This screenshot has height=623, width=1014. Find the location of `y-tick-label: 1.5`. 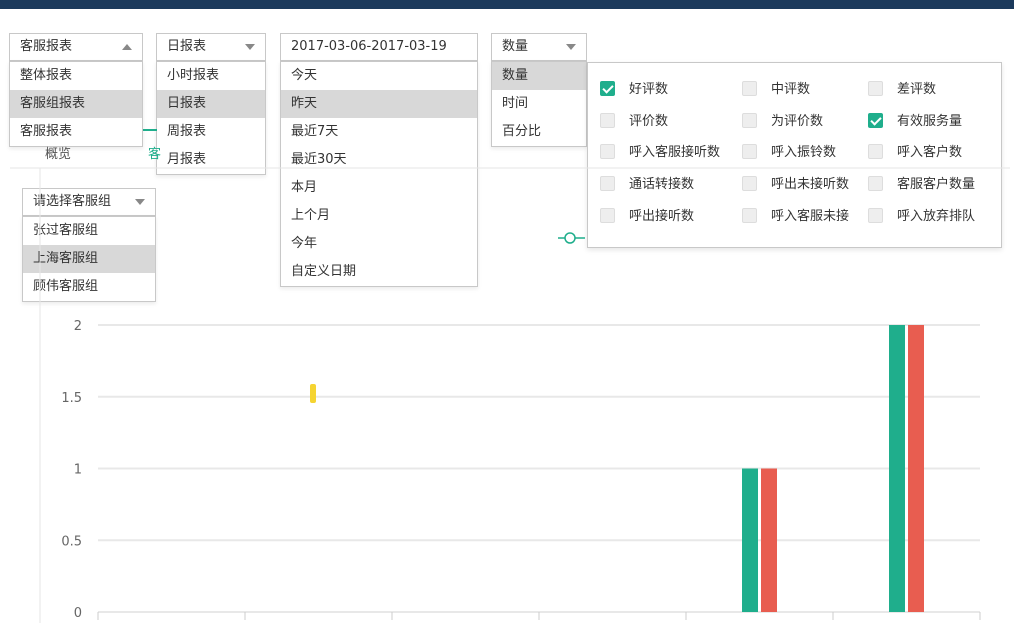

y-tick-label: 1.5 is located at coordinates (71, 398).